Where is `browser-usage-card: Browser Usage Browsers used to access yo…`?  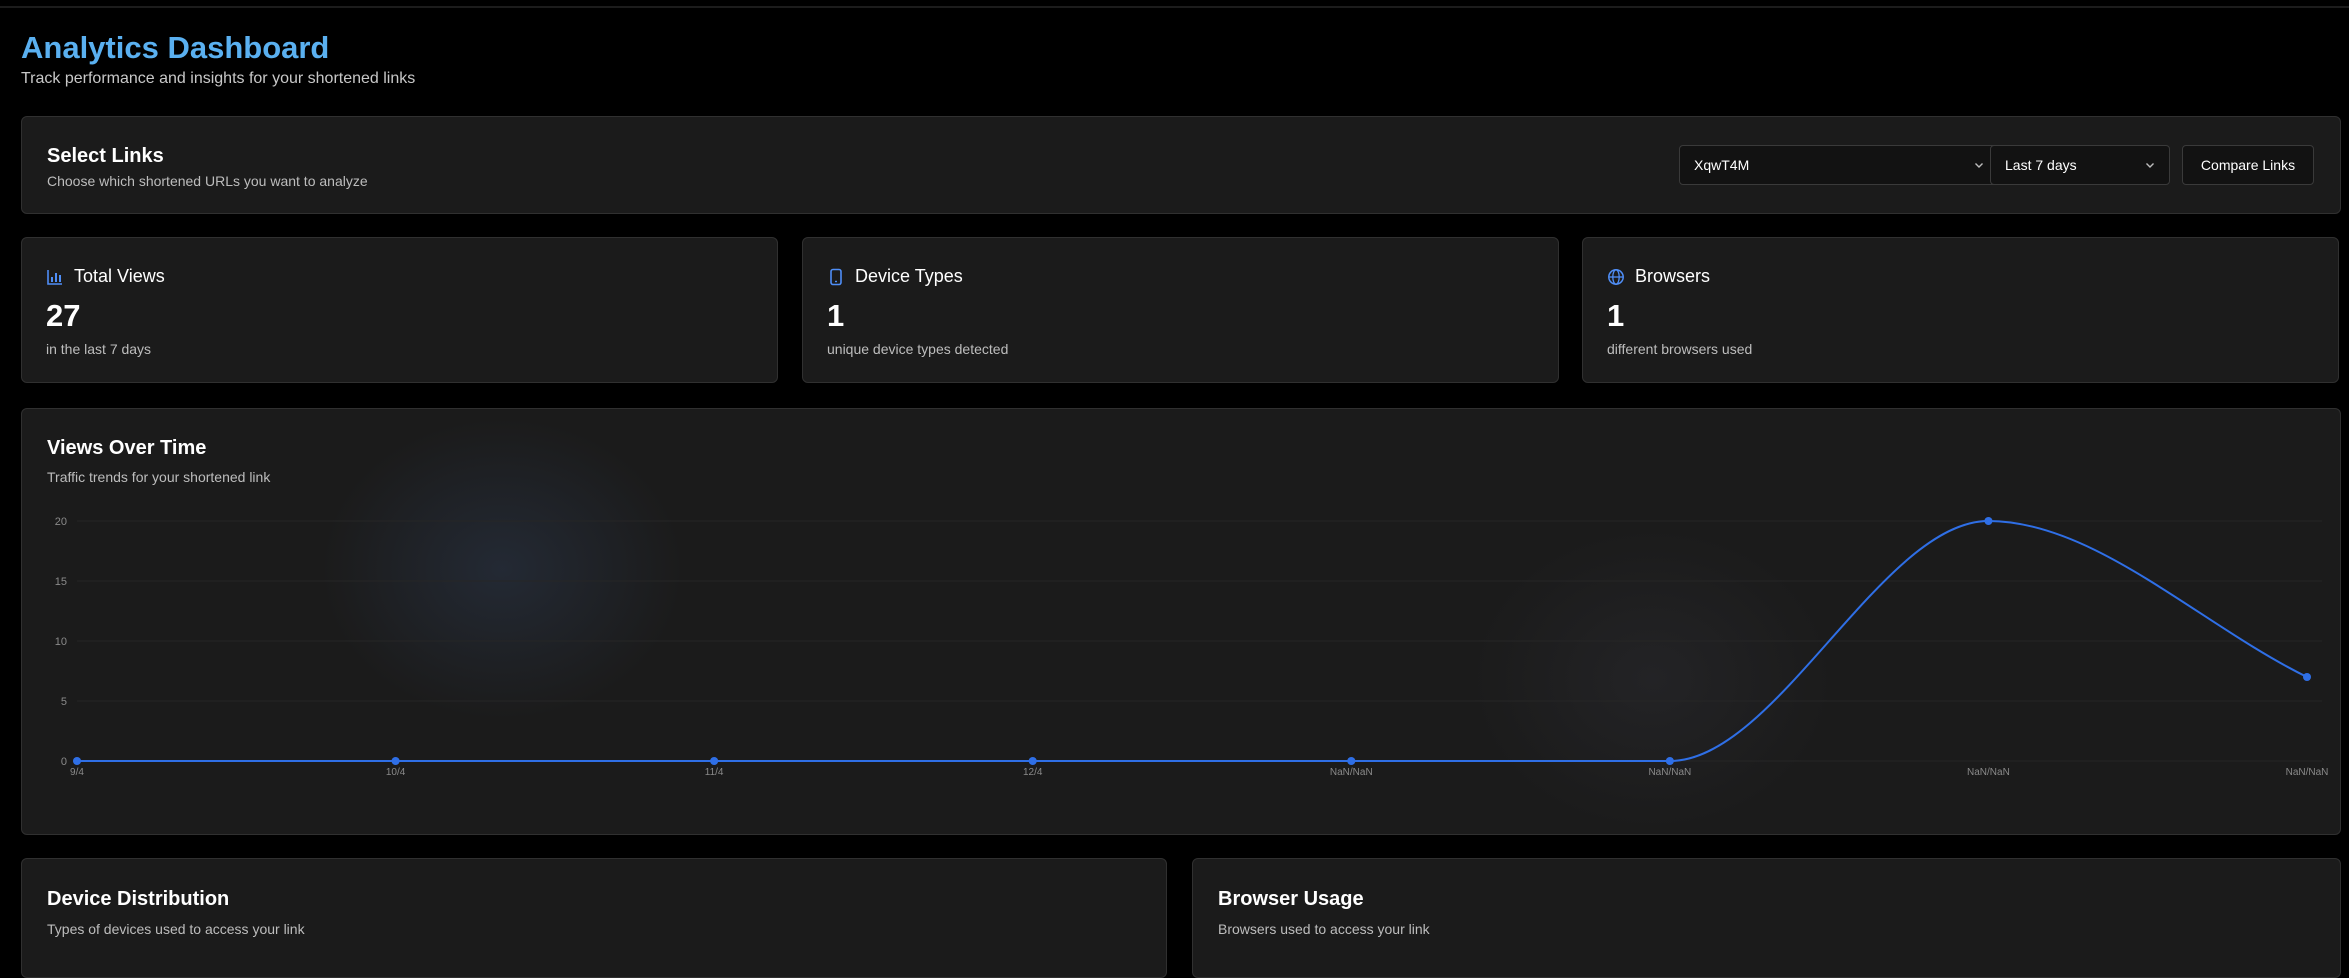
browser-usage-card: Browser Usage Browsers used to access yo… is located at coordinates (1766, 918).